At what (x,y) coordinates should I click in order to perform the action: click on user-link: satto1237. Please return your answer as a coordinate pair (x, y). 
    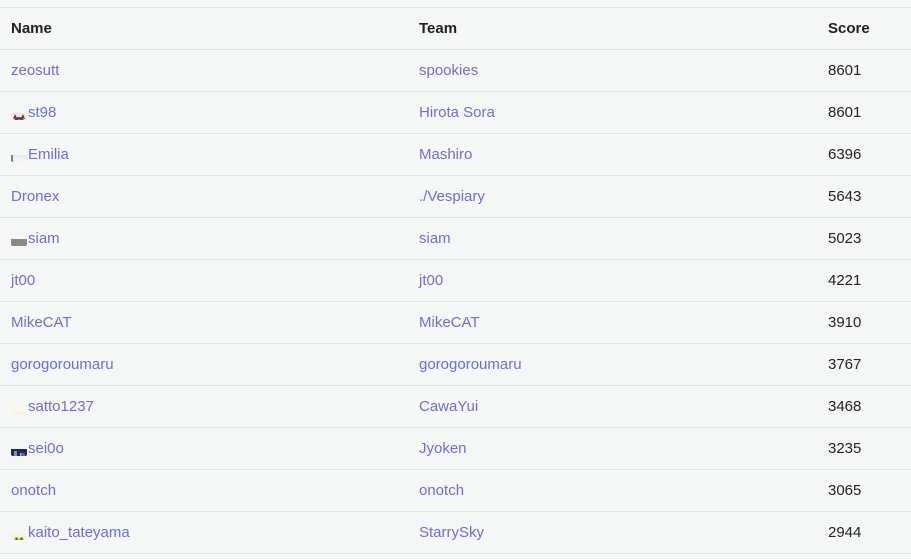
    Looking at the image, I should click on (52, 406).